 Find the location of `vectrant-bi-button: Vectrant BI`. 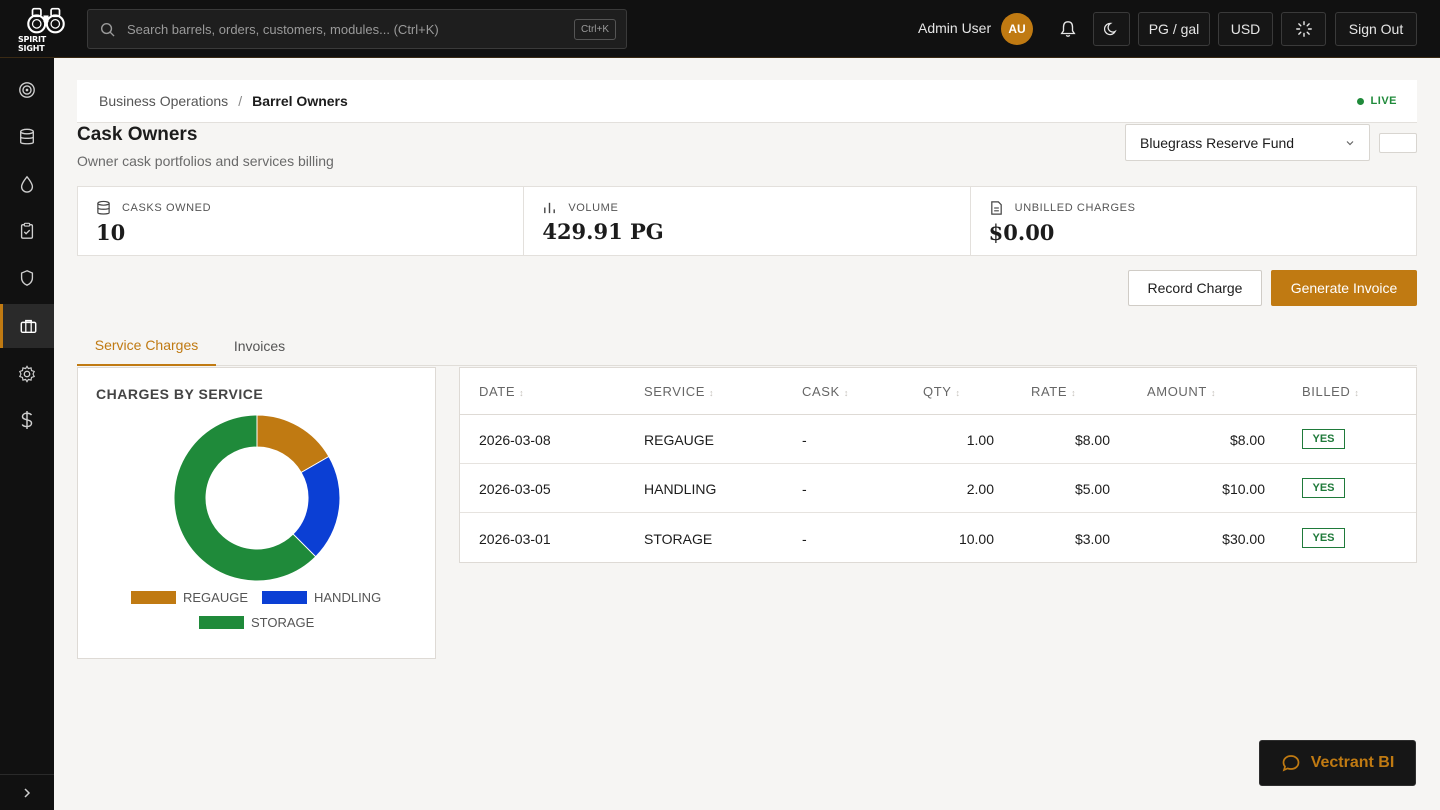

vectrant-bi-button: Vectrant BI is located at coordinates (1337, 763).